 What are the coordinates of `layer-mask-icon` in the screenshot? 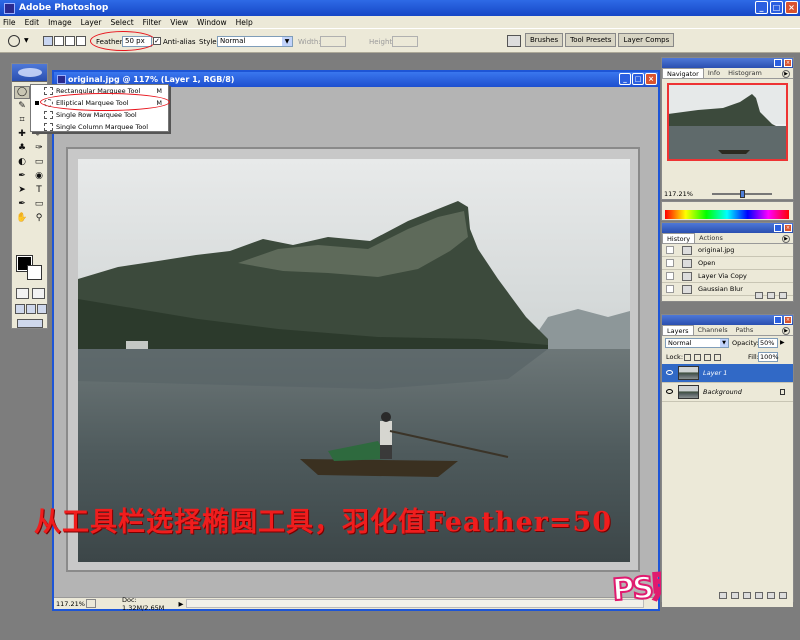 It's located at (747, 595).